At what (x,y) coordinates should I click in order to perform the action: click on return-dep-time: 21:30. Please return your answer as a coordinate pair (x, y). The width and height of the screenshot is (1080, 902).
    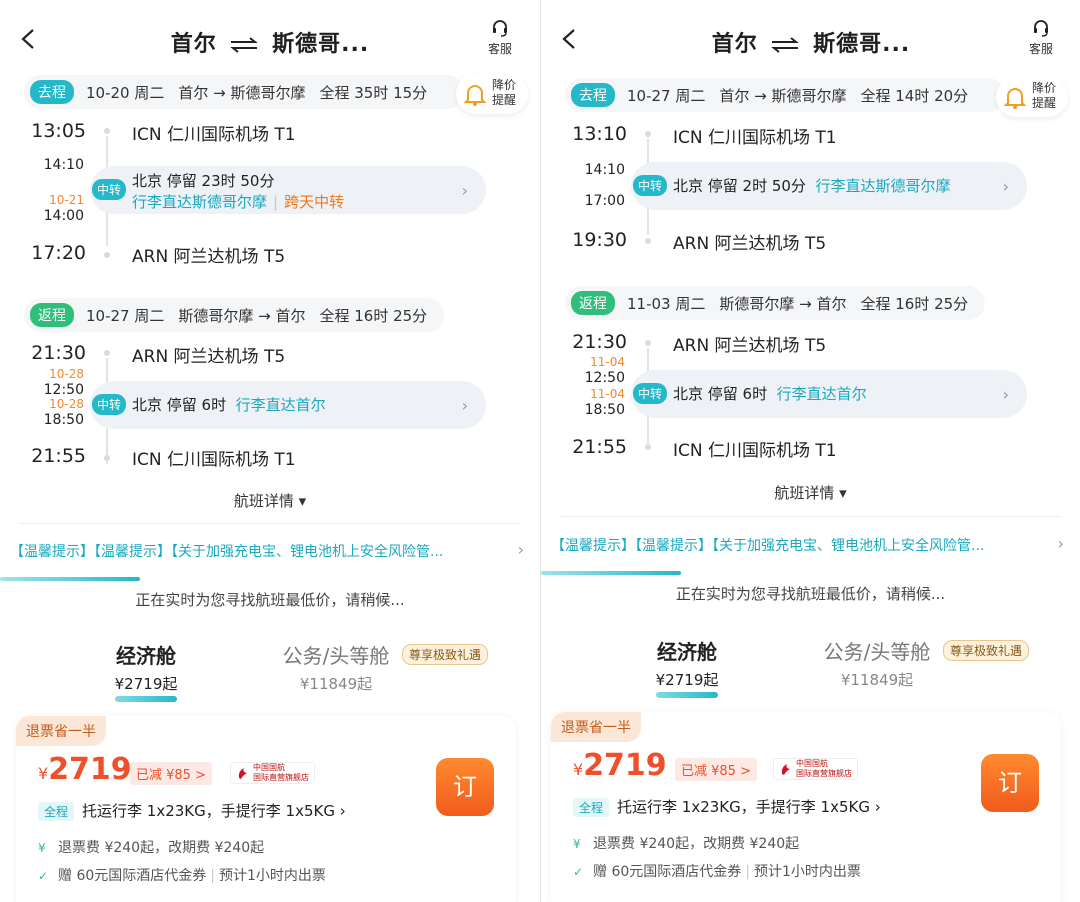
    Looking at the image, I should click on (58, 353).